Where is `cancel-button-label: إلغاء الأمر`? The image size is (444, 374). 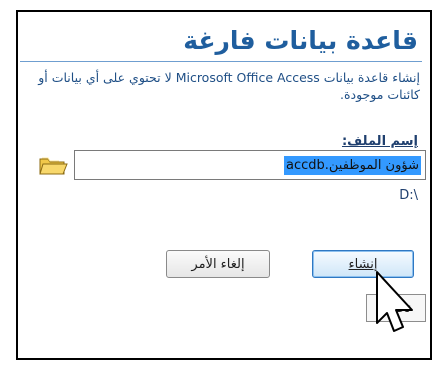
cancel-button-label: إلغاء الأمر is located at coordinates (218, 264).